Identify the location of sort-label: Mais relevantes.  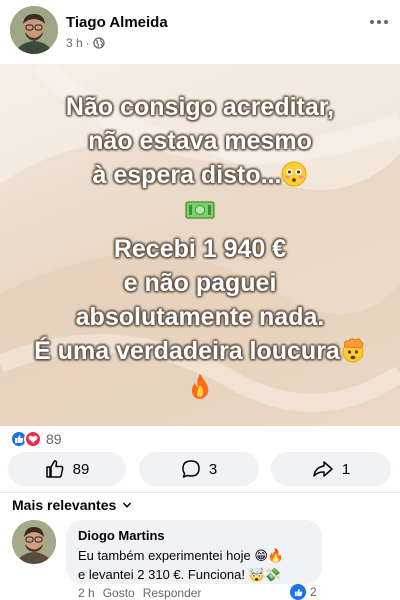
(64, 505).